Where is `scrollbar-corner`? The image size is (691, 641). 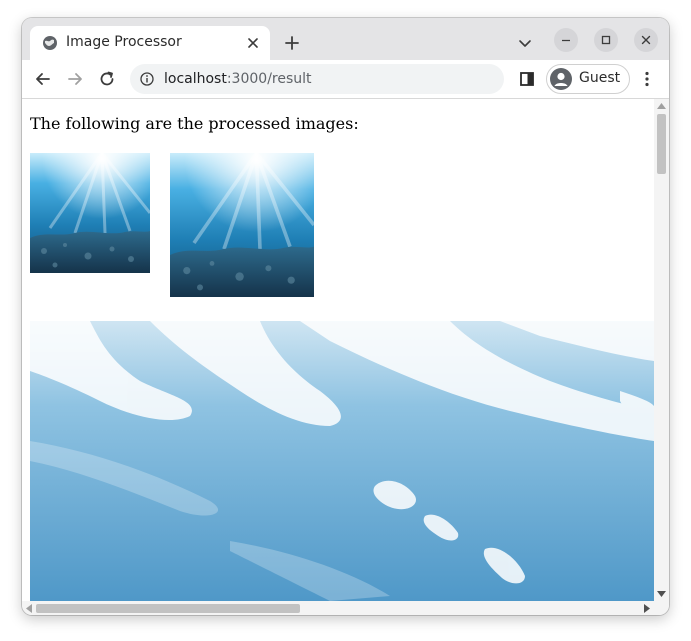
scrollbar-corner is located at coordinates (661, 608).